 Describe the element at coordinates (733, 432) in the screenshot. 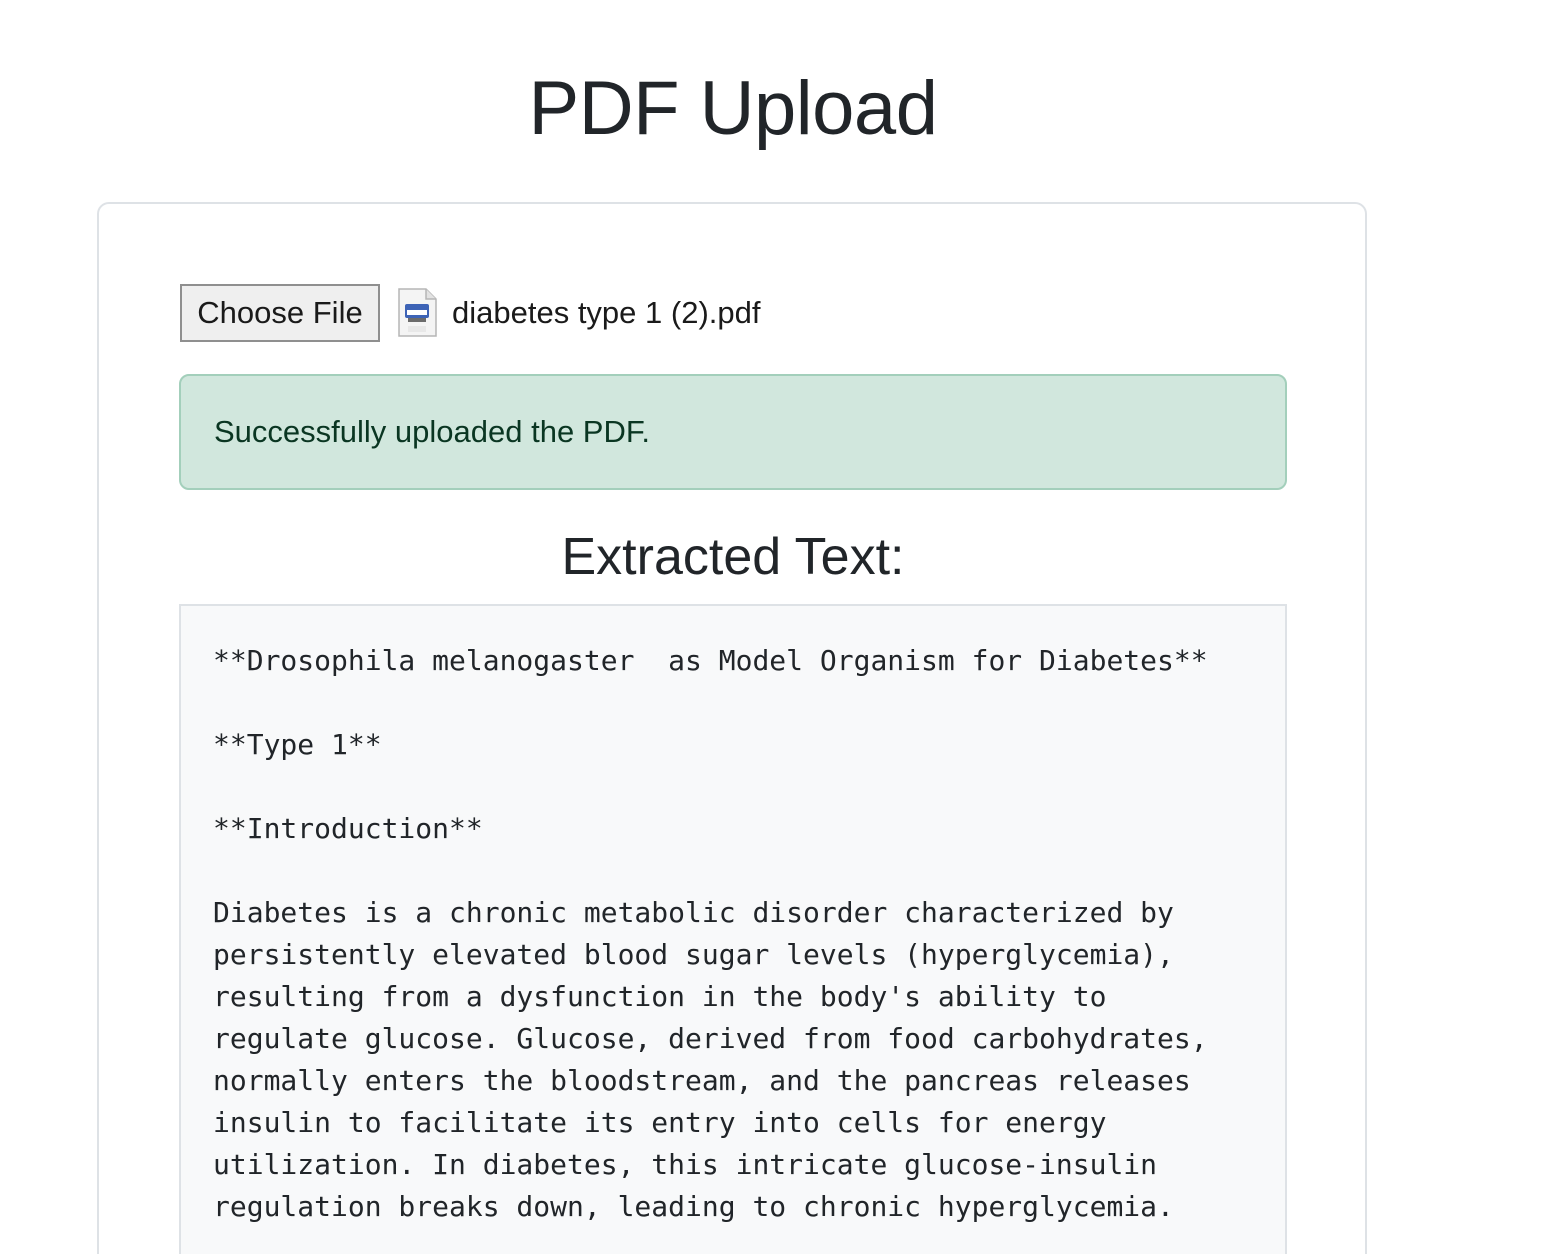

I see `success-alert: Successfully uploaded the PDF.` at that location.